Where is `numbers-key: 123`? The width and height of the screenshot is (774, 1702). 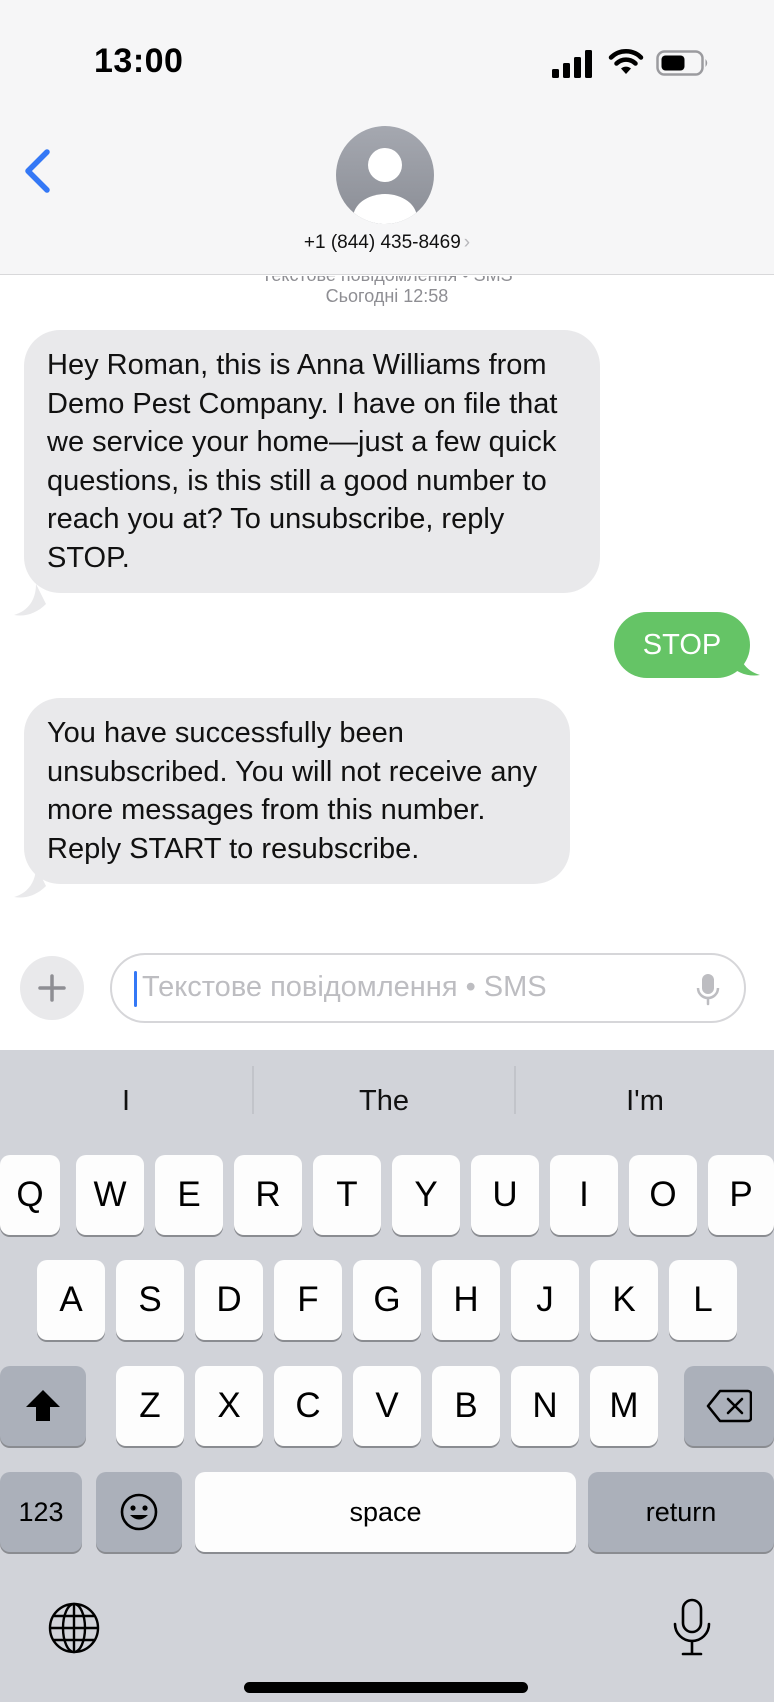 numbers-key: 123 is located at coordinates (41, 1512).